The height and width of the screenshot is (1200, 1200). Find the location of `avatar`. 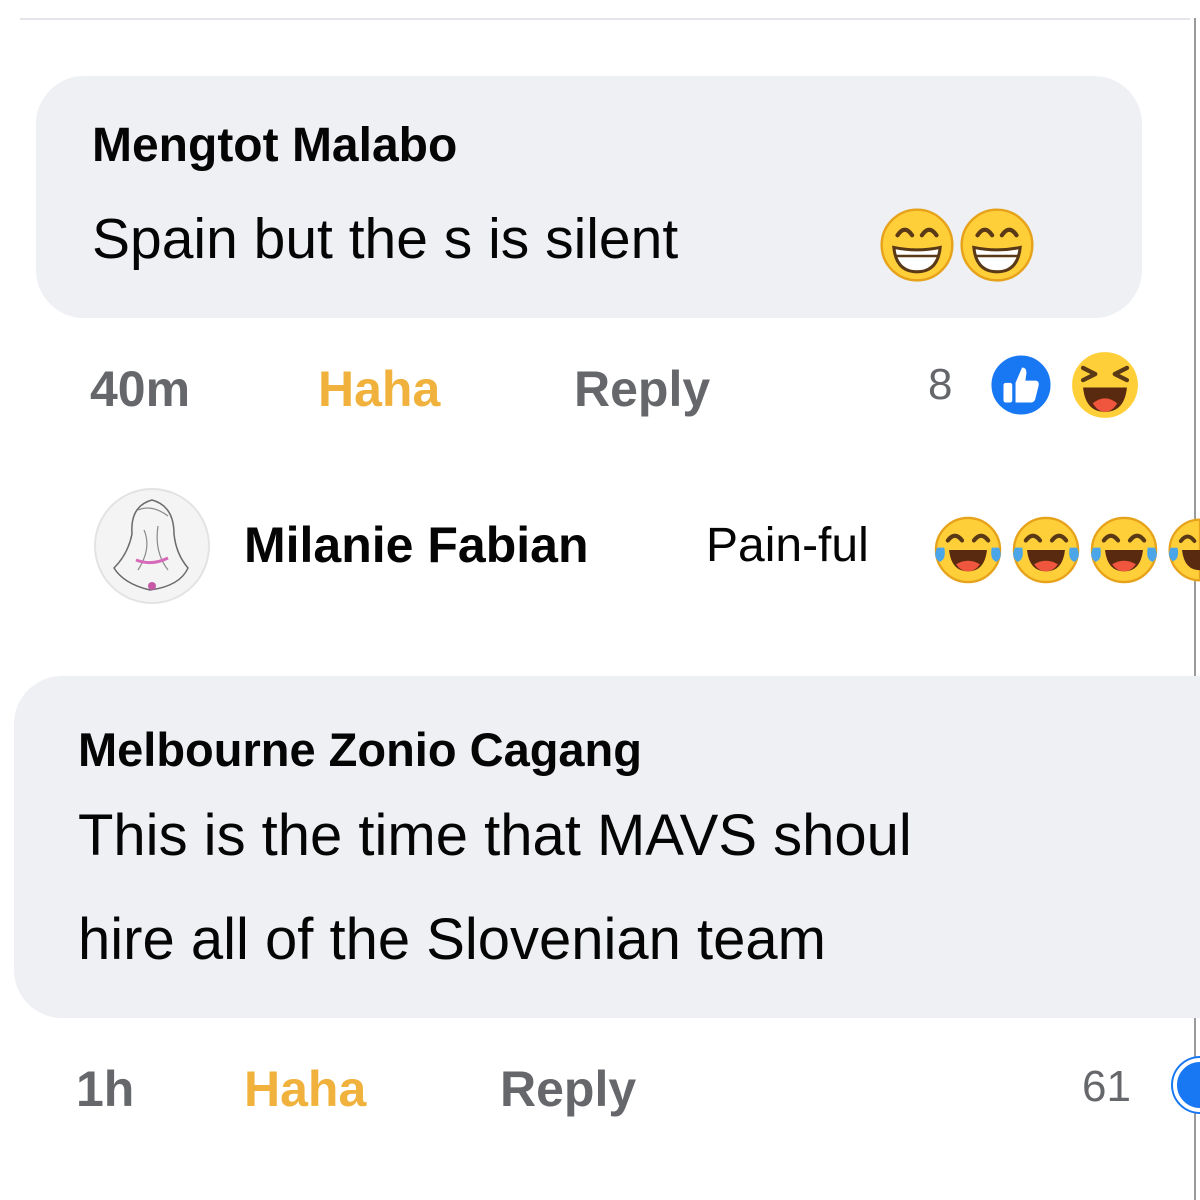

avatar is located at coordinates (152, 546).